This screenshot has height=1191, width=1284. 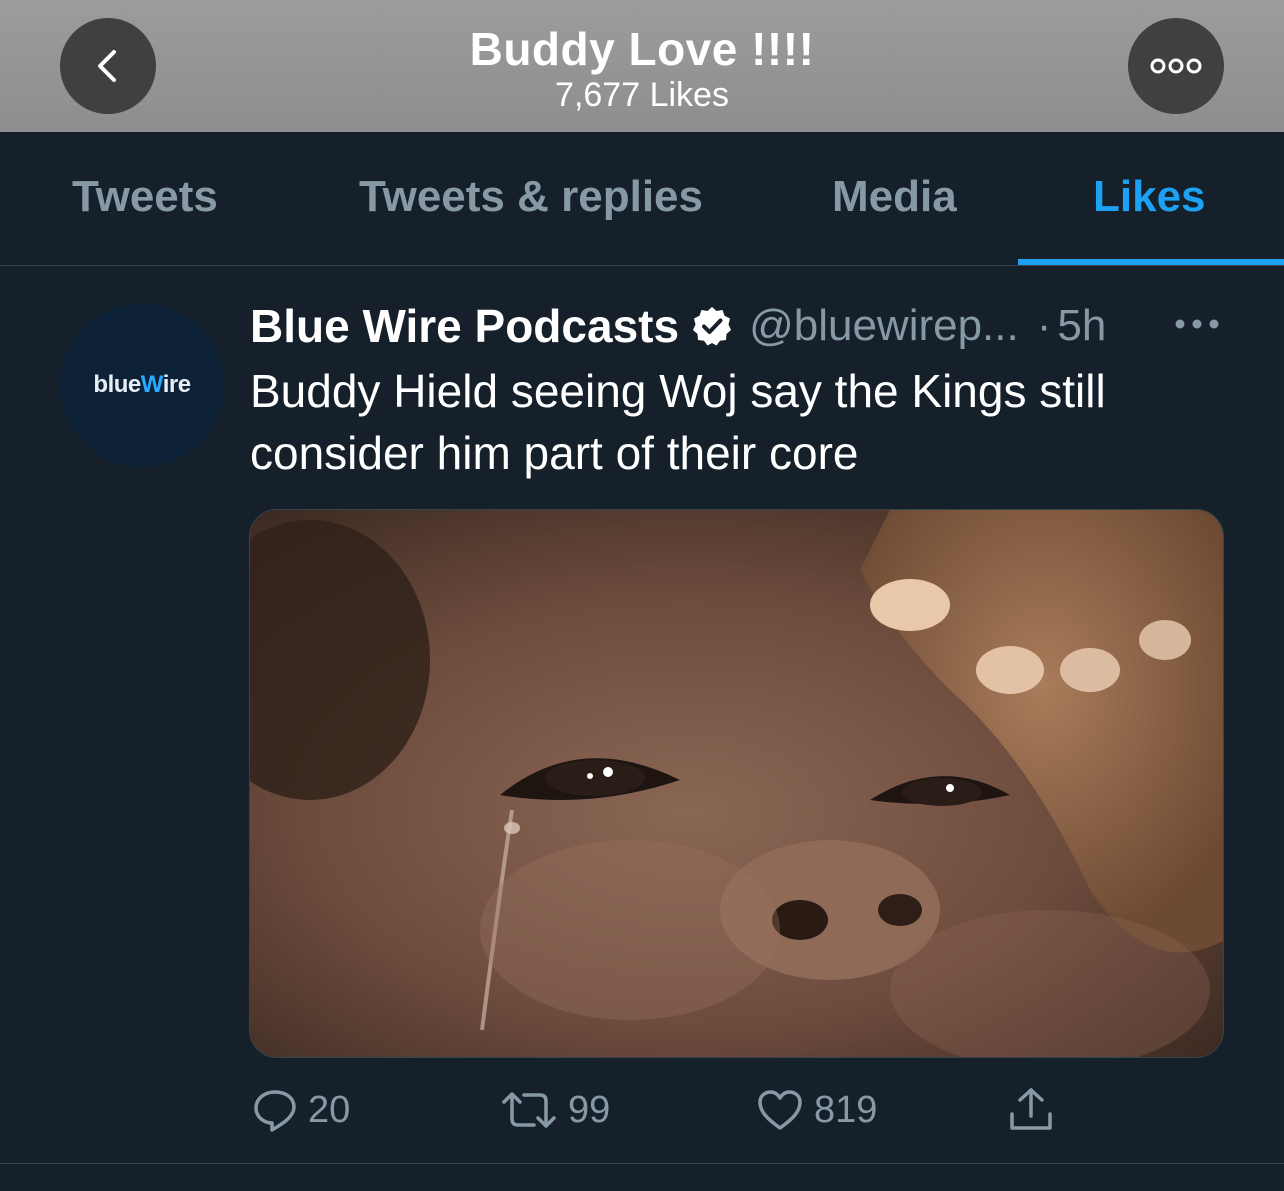 I want to click on profile-header: Buddy Love !!!! 7,677 Likes, so click(x=642, y=66).